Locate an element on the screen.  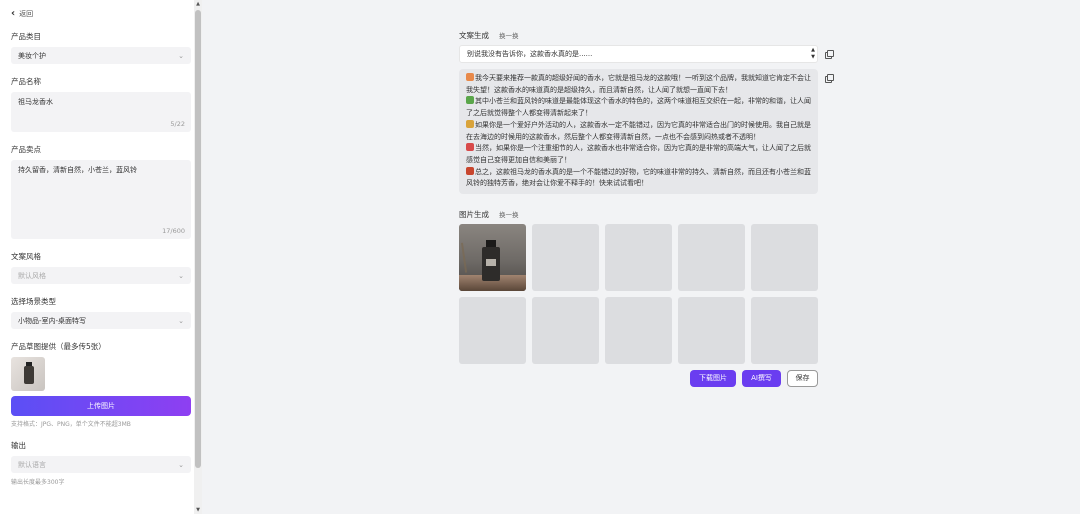
spinner-arrows-icon: ▲ ▼ is located at coordinates (813, 54).